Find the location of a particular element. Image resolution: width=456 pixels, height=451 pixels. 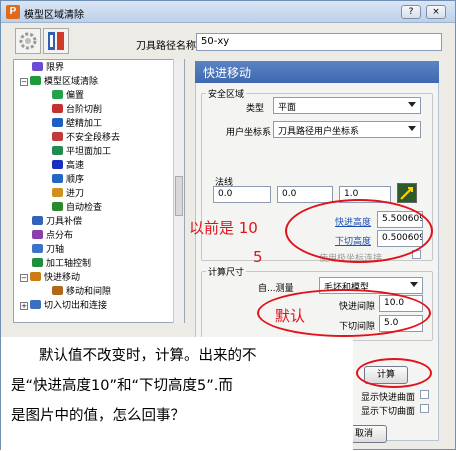

tree-item-label: 进刀 is located at coordinates (75, 194).